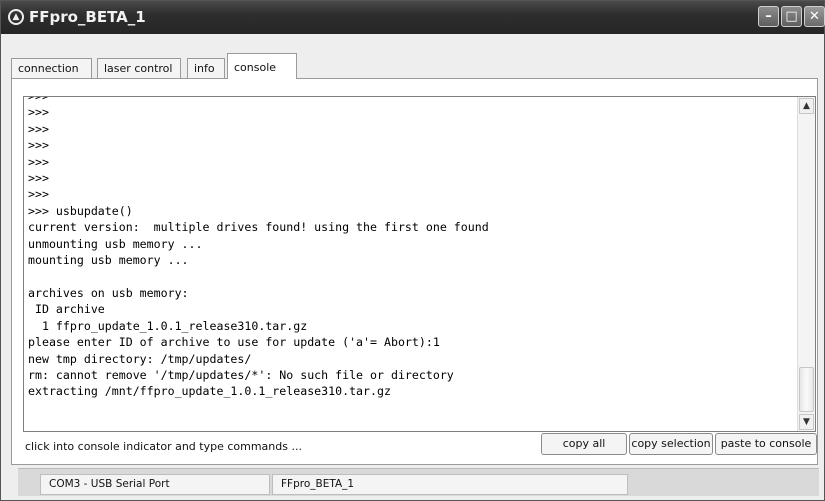  Describe the element at coordinates (206, 68) in the screenshot. I see `tab-info: info` at that location.